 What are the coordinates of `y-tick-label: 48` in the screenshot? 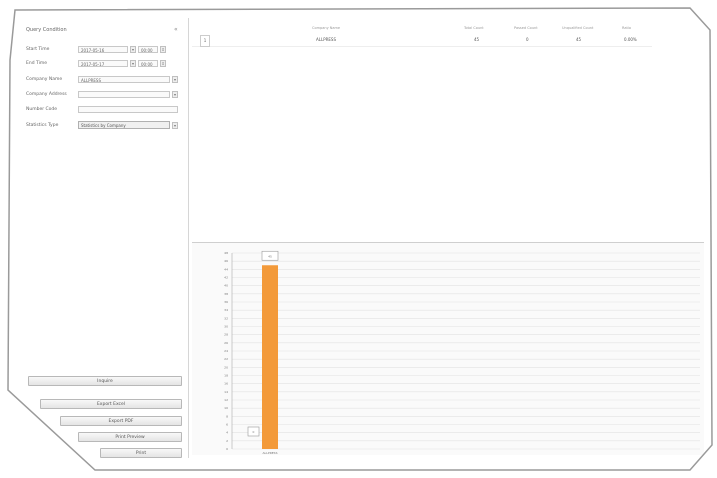 It's located at (226, 253).